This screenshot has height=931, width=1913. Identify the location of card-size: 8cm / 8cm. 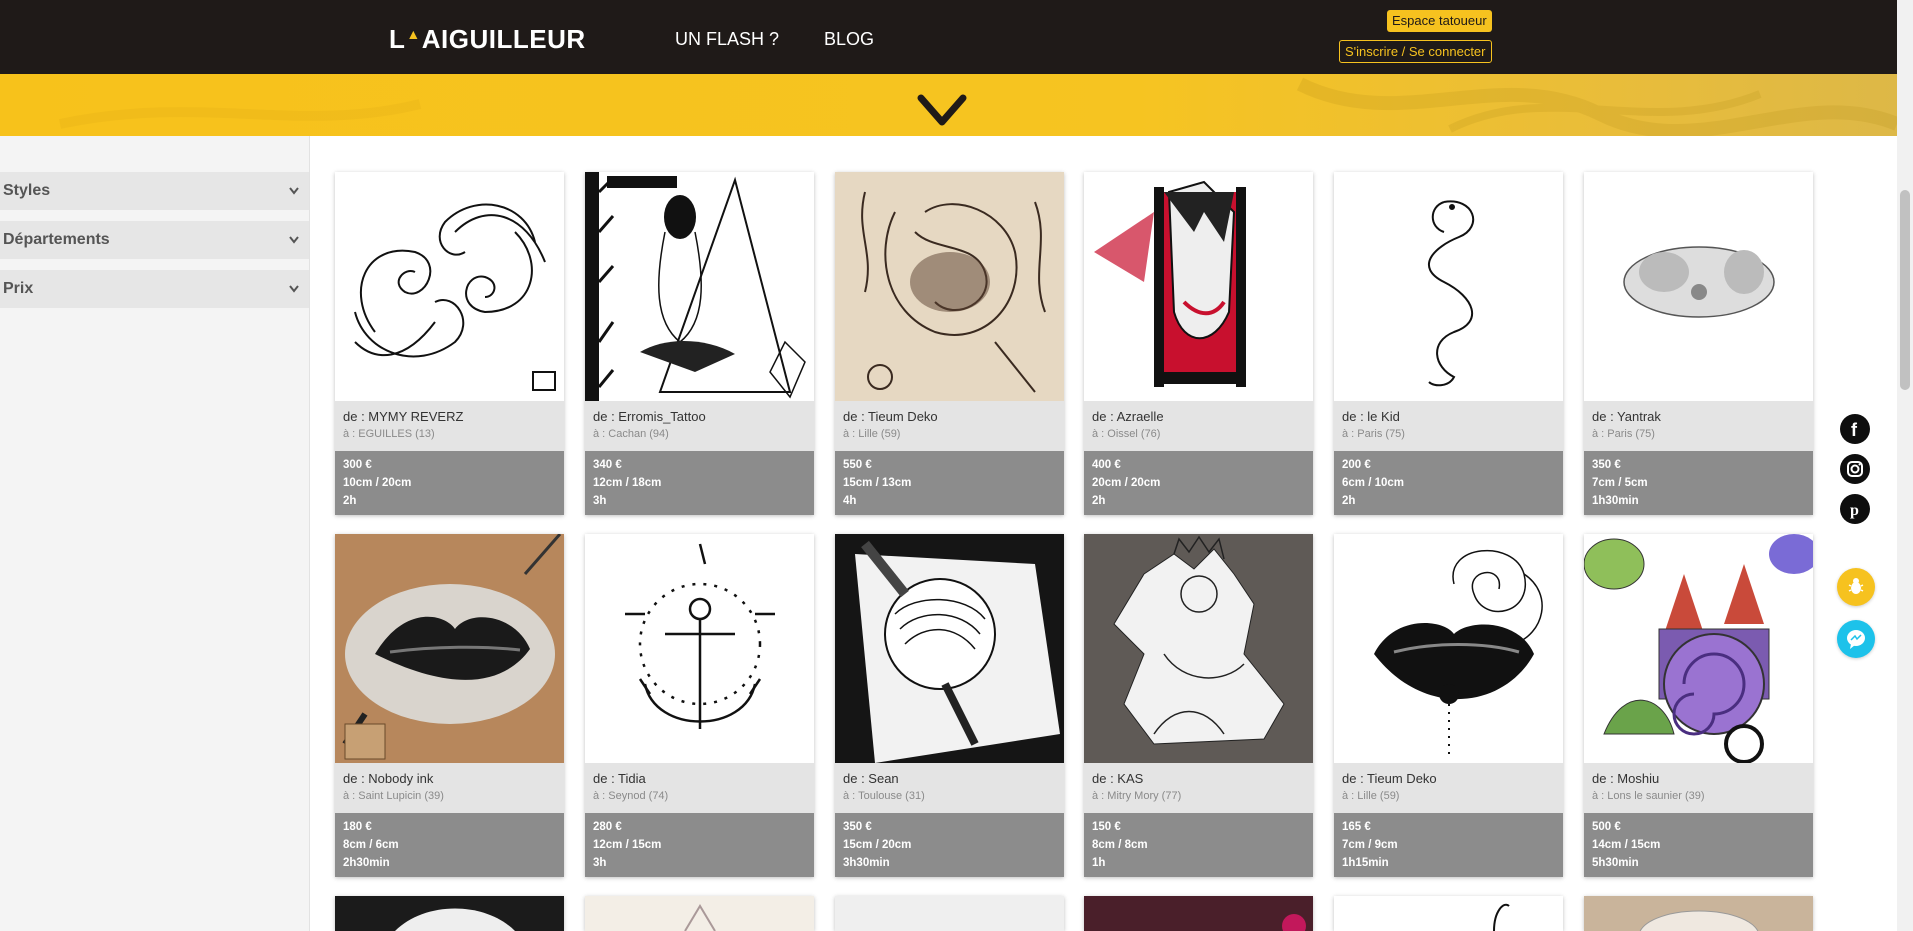
(1120, 845).